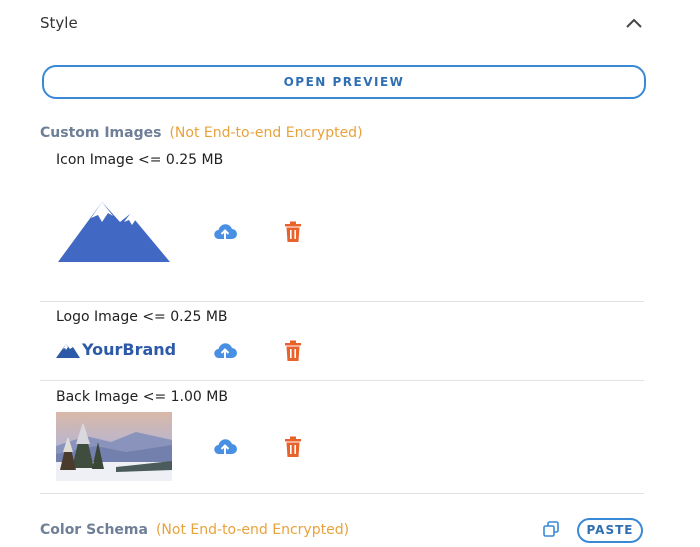 The height and width of the screenshot is (547, 700). I want to click on icon-image-preview, so click(114, 231).